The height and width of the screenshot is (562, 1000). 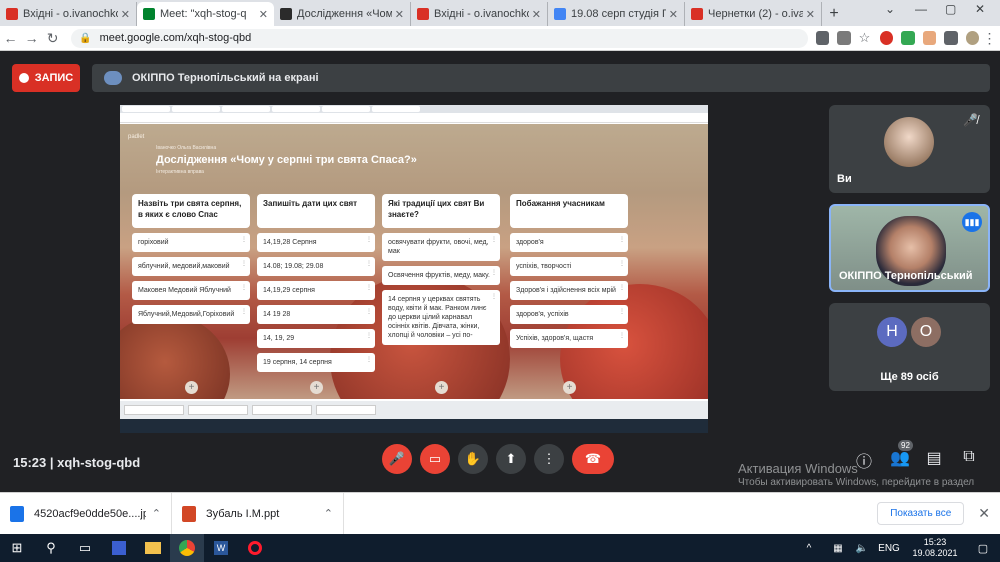 What do you see at coordinates (187, 548) in the screenshot?
I see `chrome-icon` at bounding box center [187, 548].